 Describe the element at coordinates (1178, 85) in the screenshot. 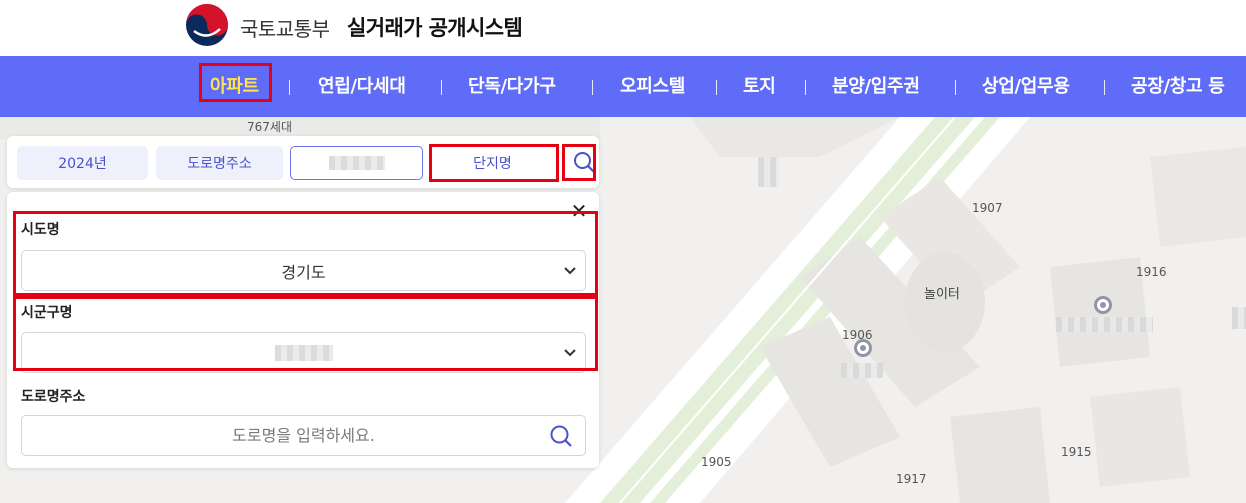

I see `nav-item-factory: 공장/창고 등` at that location.